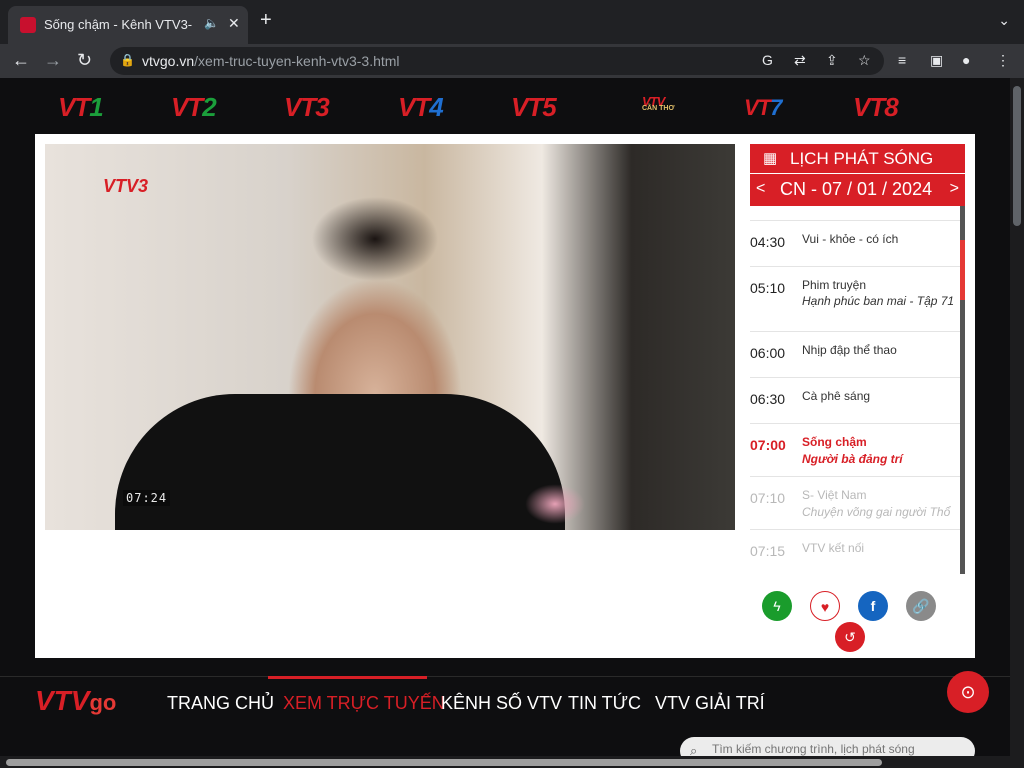 The height and width of the screenshot is (768, 1024). I want to click on refresh-icon: ↺, so click(850, 637).